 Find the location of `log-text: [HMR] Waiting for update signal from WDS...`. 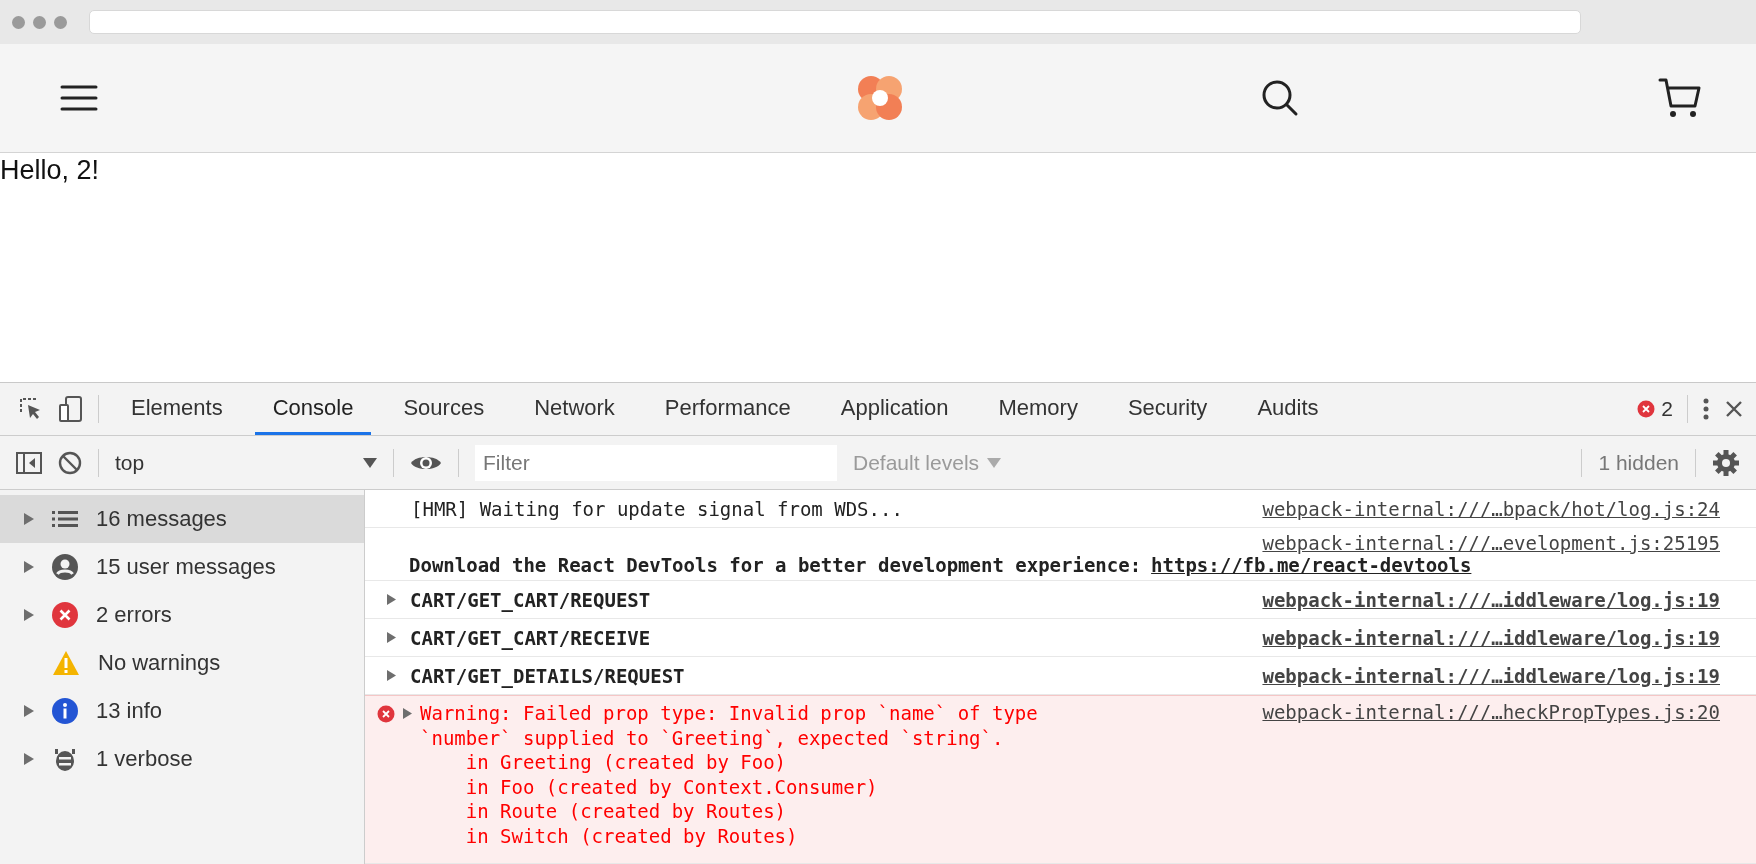

log-text: [HMR] Waiting for update signal from WDS... is located at coordinates (657, 508).